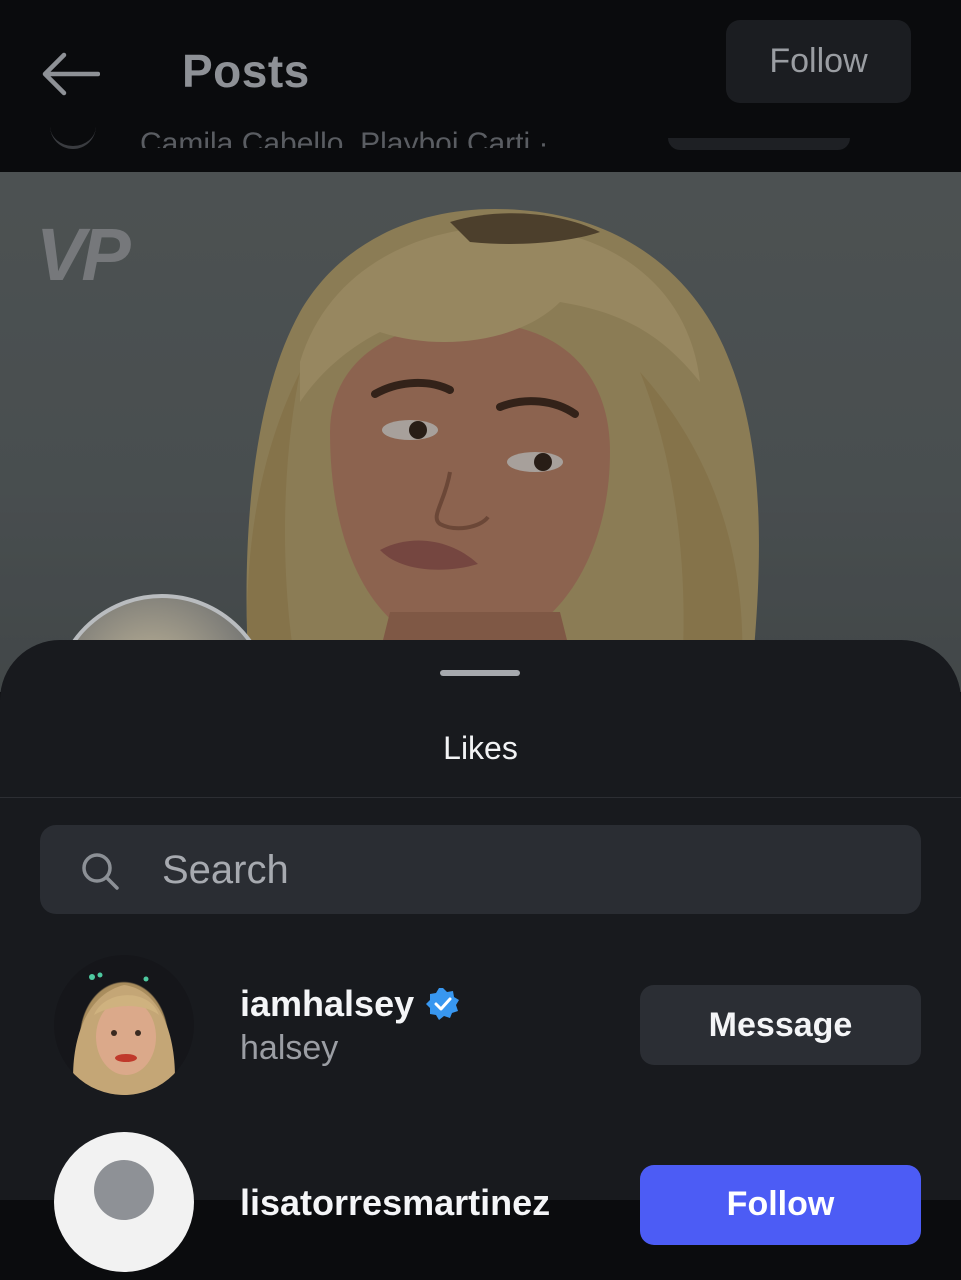  Describe the element at coordinates (100, 871) in the screenshot. I see `search-icon` at that location.